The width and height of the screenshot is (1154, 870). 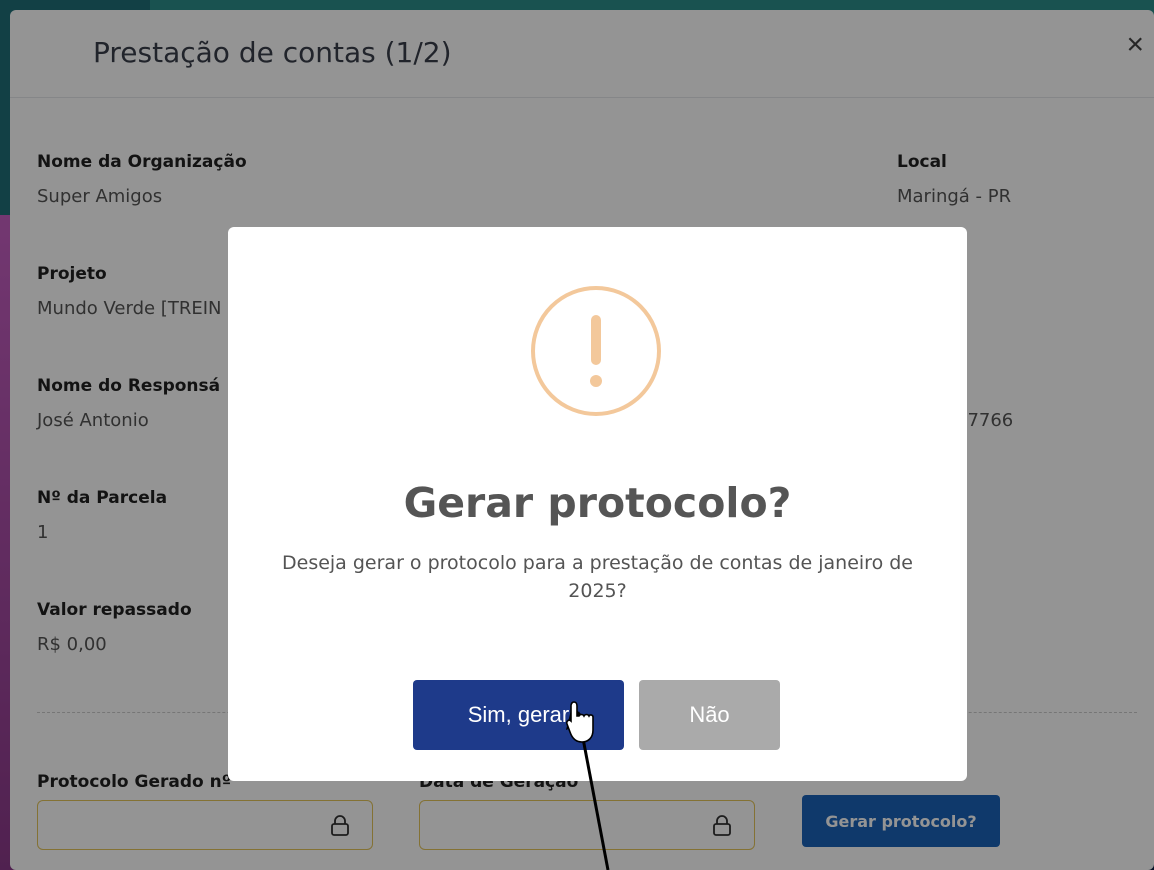 What do you see at coordinates (518, 715) in the screenshot?
I see `confirm-button: Sim, gerar` at bounding box center [518, 715].